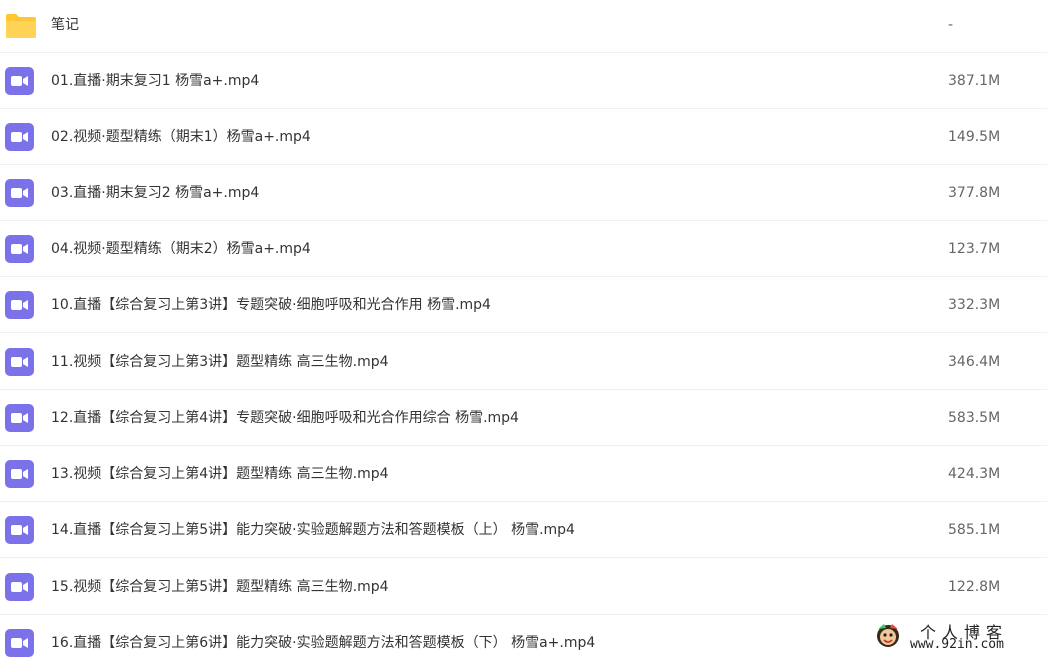 This screenshot has width=1047, height=657. What do you see at coordinates (271, 305) in the screenshot?
I see `file-name: 10.直播【综合复习上第3讲】专题突破·细胞呼吸和光合作用 杨雪.mp4` at bounding box center [271, 305].